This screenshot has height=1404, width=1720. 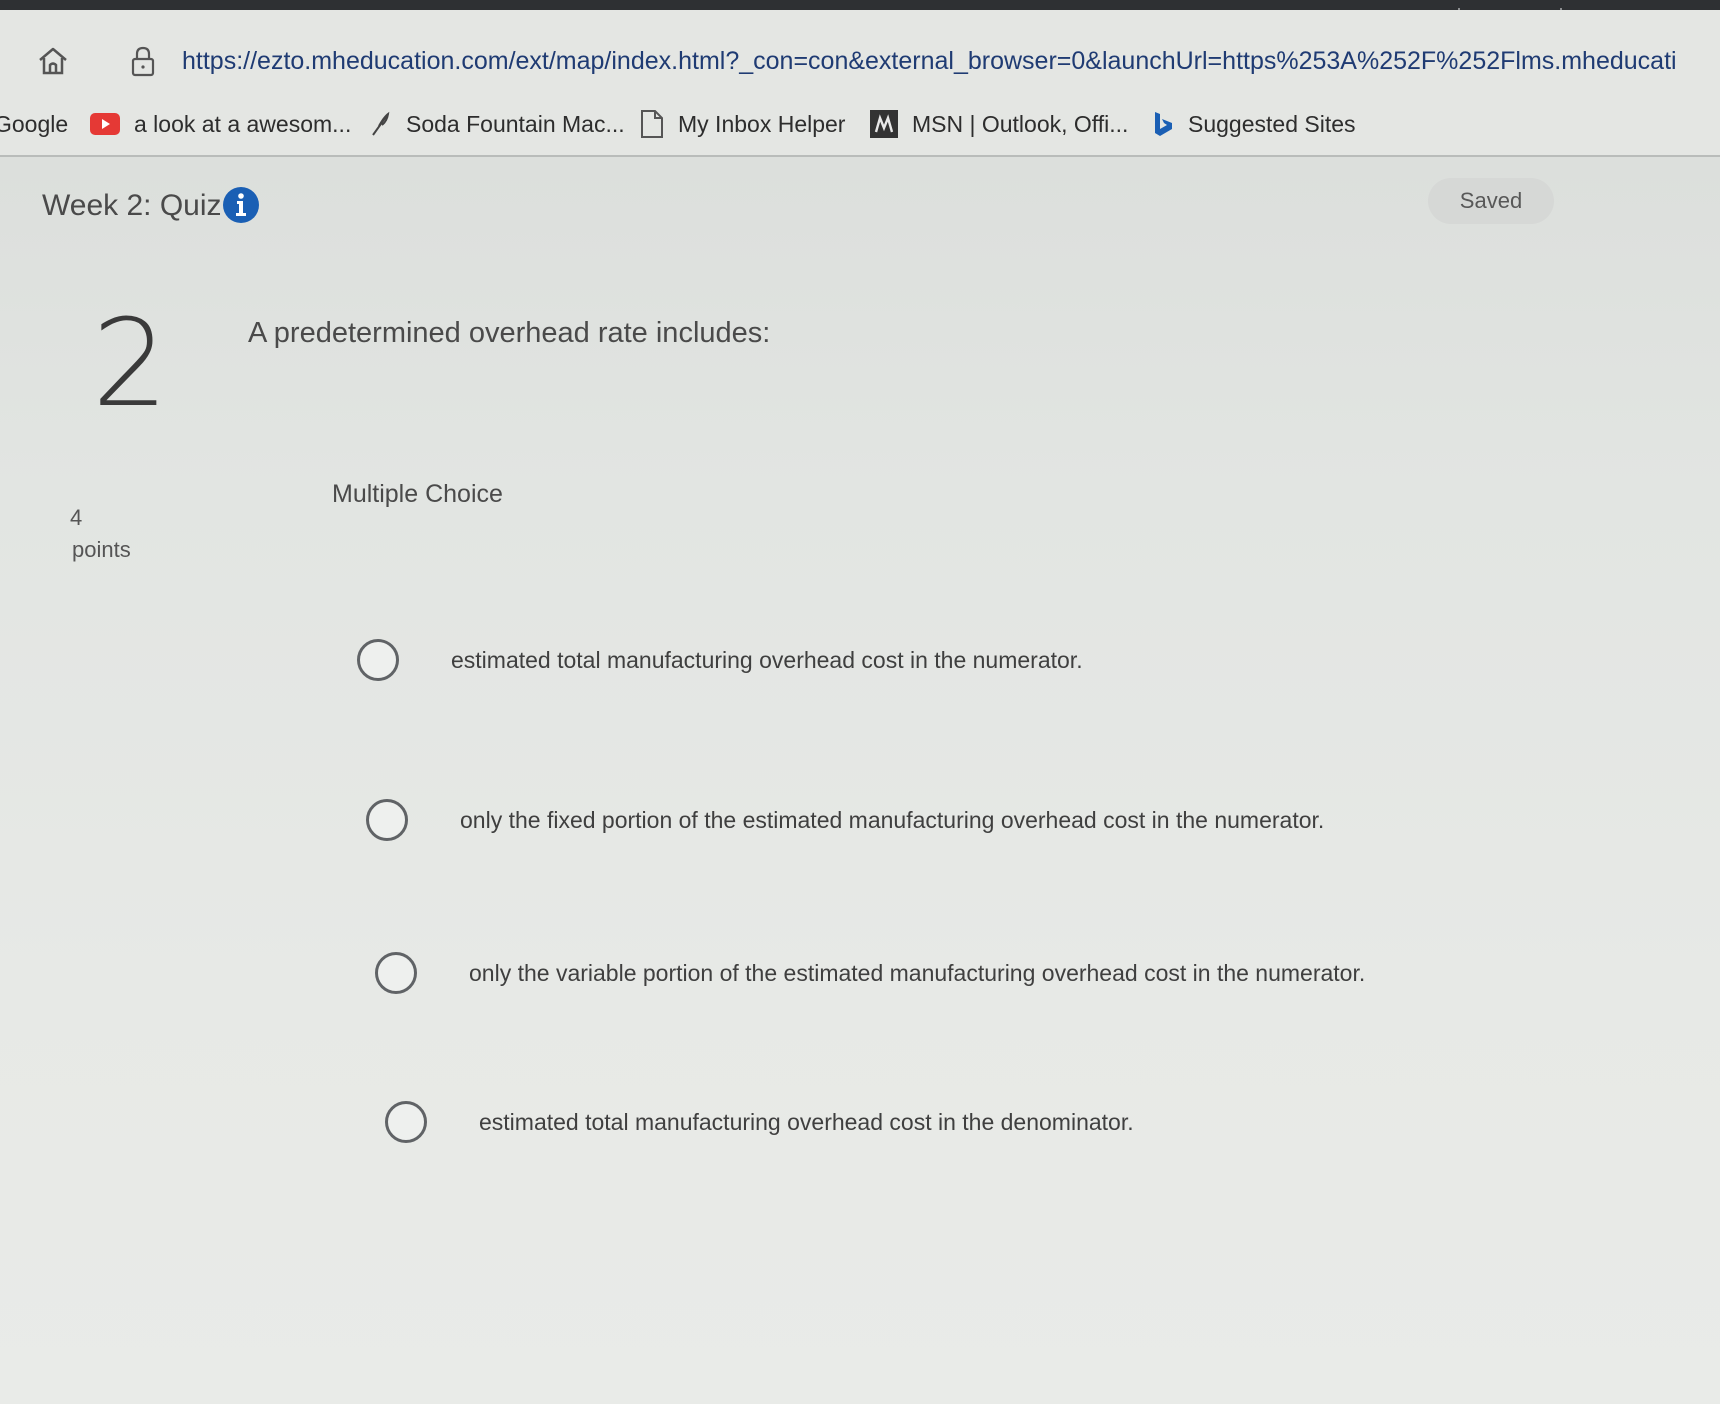 What do you see at coordinates (130, 364) in the screenshot?
I see `question-number: 2` at bounding box center [130, 364].